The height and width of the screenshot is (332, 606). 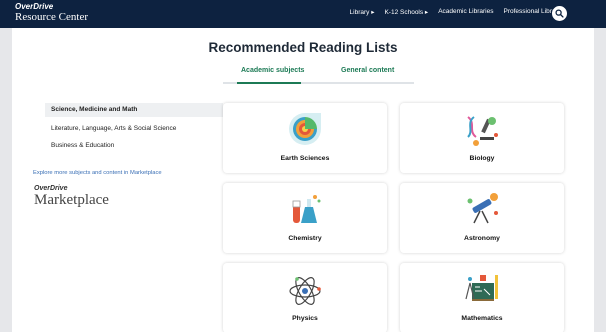 I want to click on card-chemistry: Chemistry, so click(x=305, y=218).